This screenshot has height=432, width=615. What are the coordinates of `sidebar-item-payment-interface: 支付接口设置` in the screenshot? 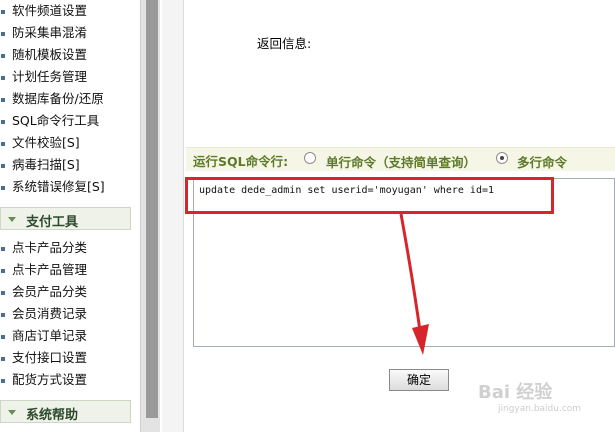 It's located at (66, 358).